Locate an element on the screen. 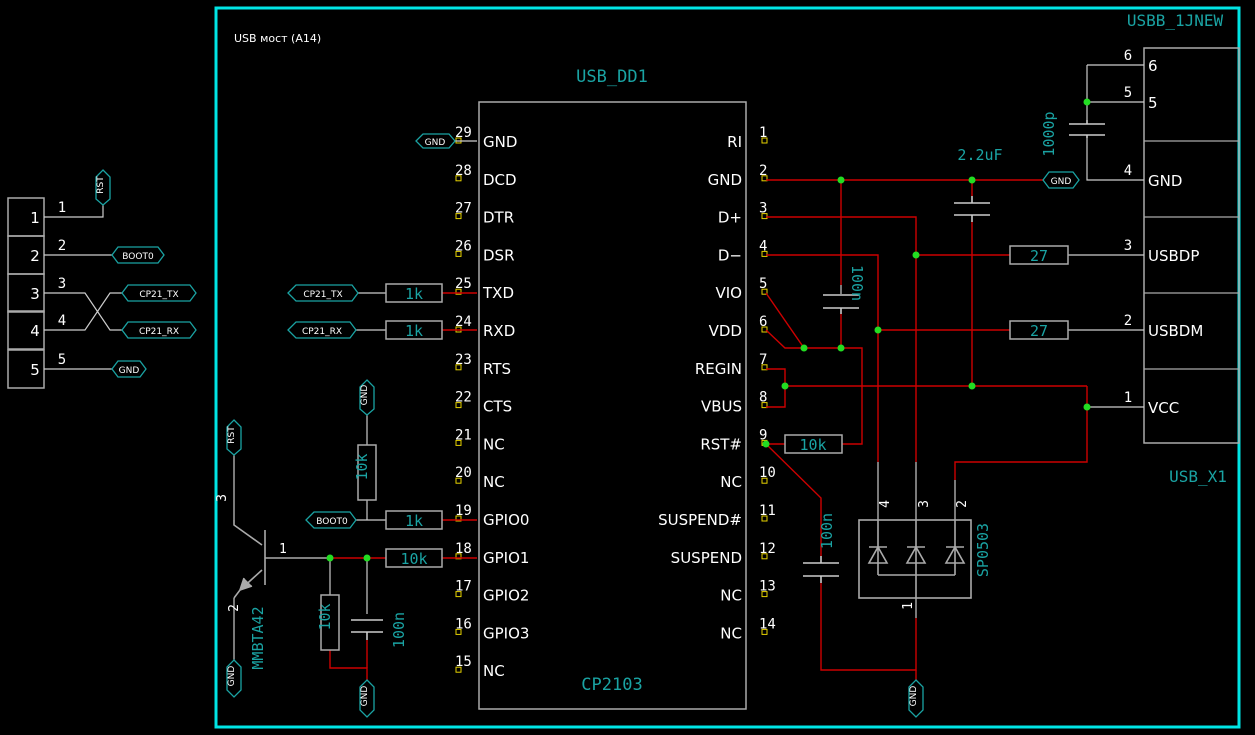 This screenshot has width=1255, height=735. header-wire-number: 2 is located at coordinates (62, 246).